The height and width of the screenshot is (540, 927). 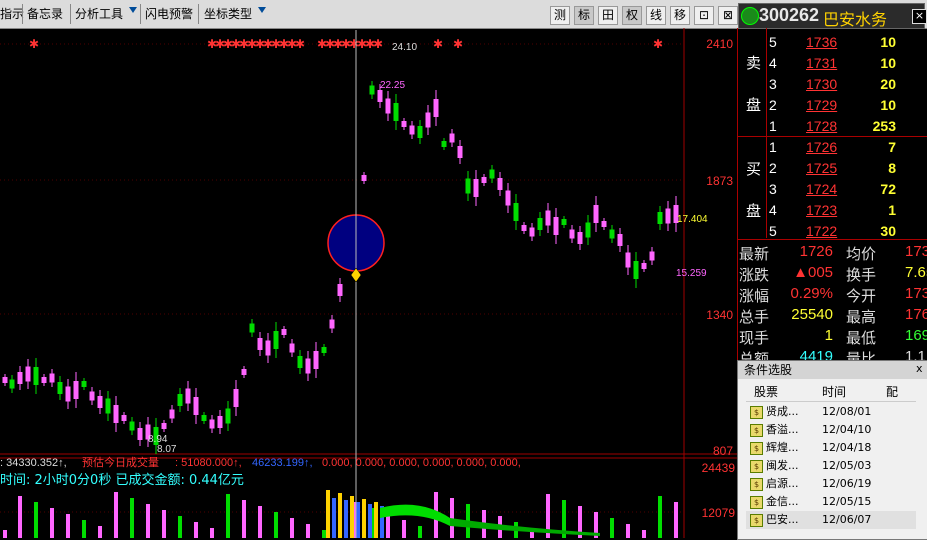 I want to click on sell-row: 4 1731 10, so click(x=832, y=62).